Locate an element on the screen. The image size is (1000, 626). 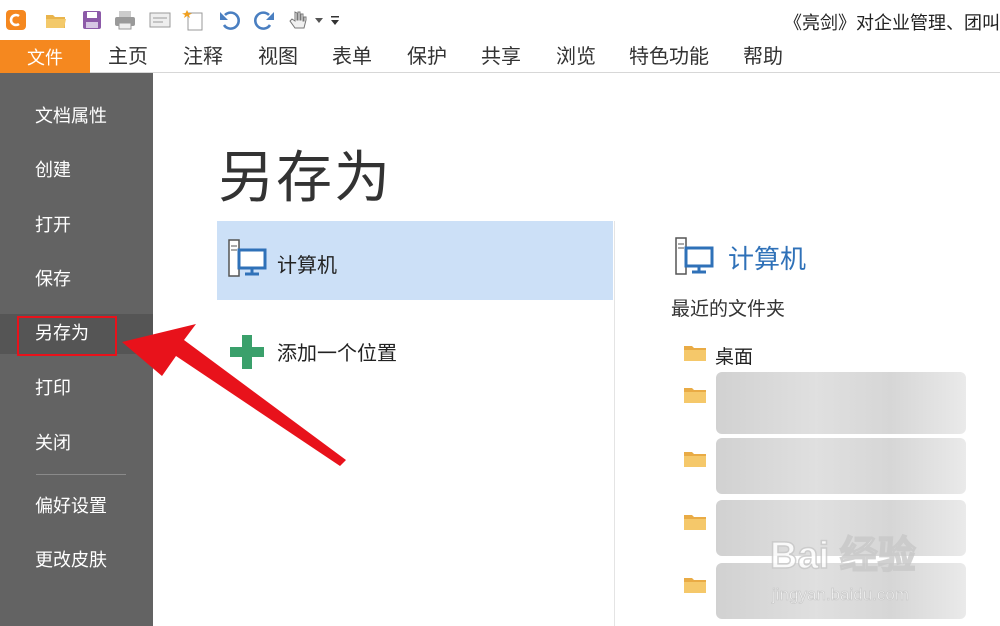
new-icon is located at coordinates (194, 20).